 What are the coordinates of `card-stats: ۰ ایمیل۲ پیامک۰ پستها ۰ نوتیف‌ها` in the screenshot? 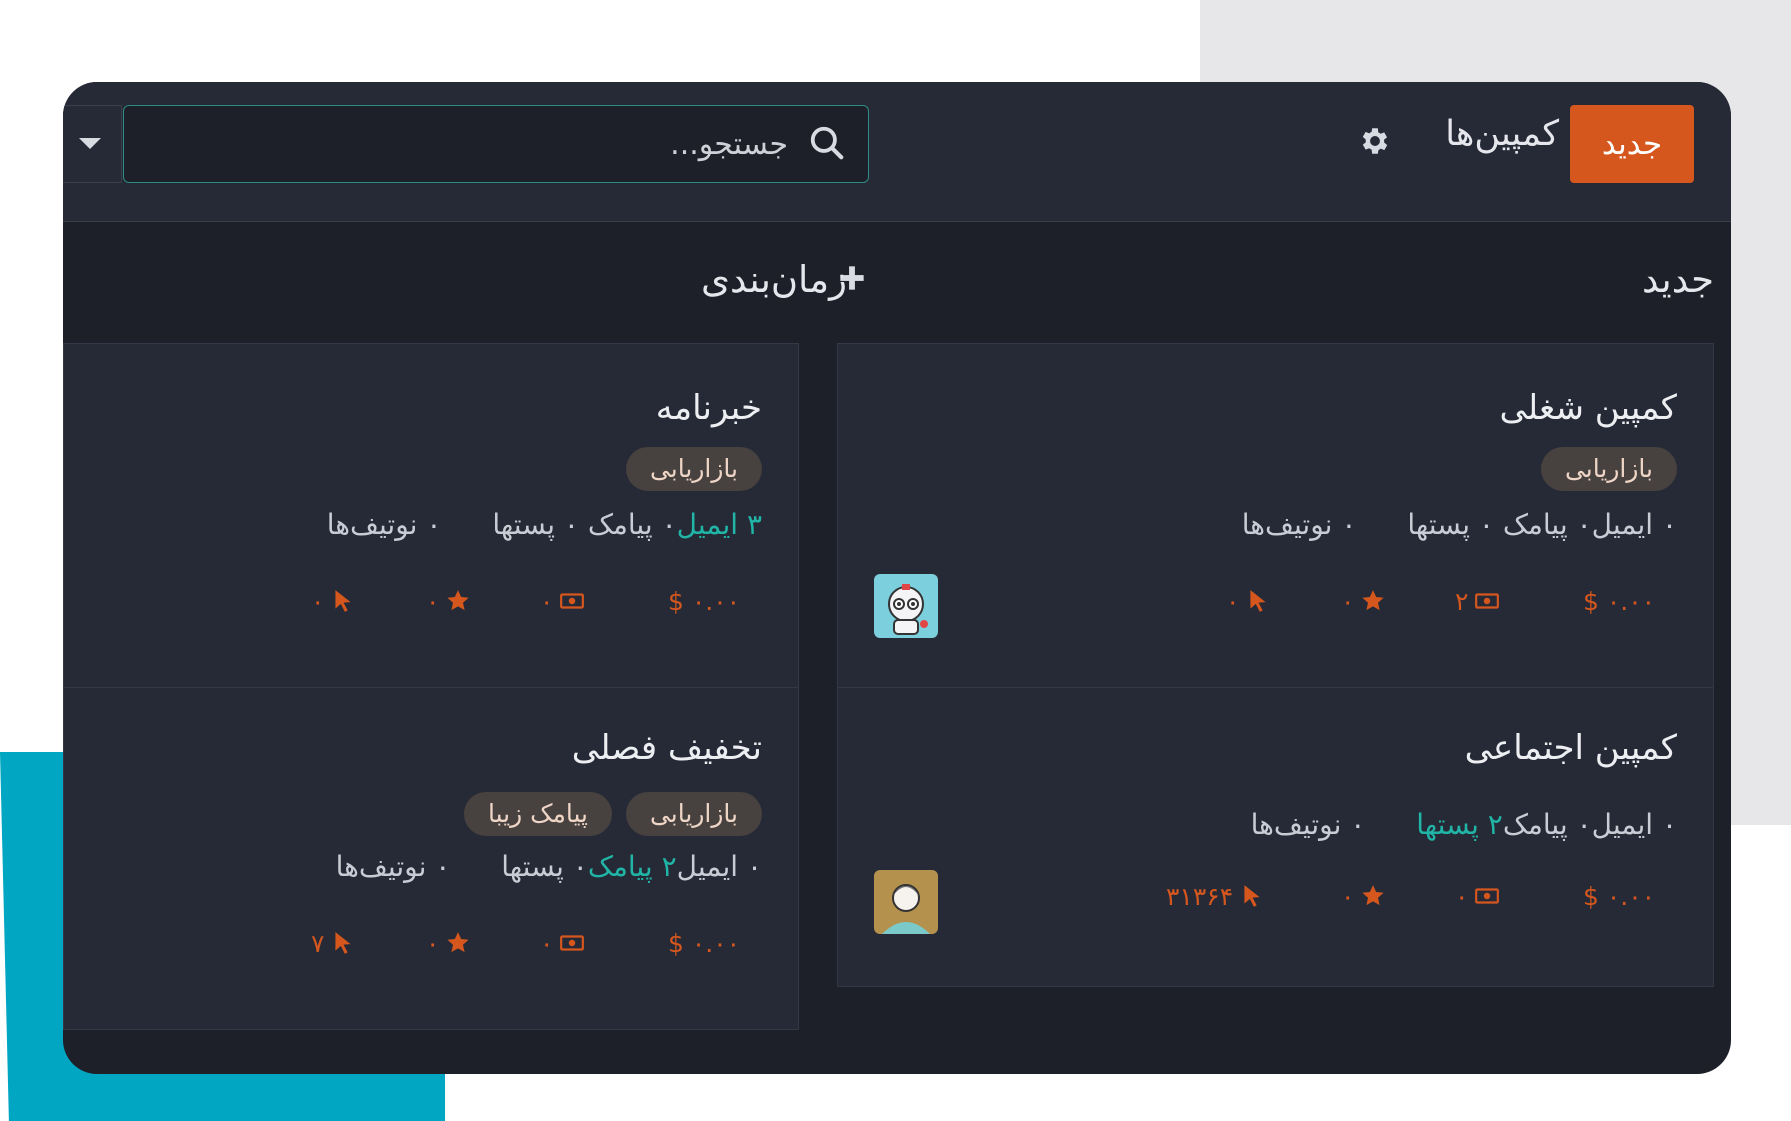 It's located at (549, 866).